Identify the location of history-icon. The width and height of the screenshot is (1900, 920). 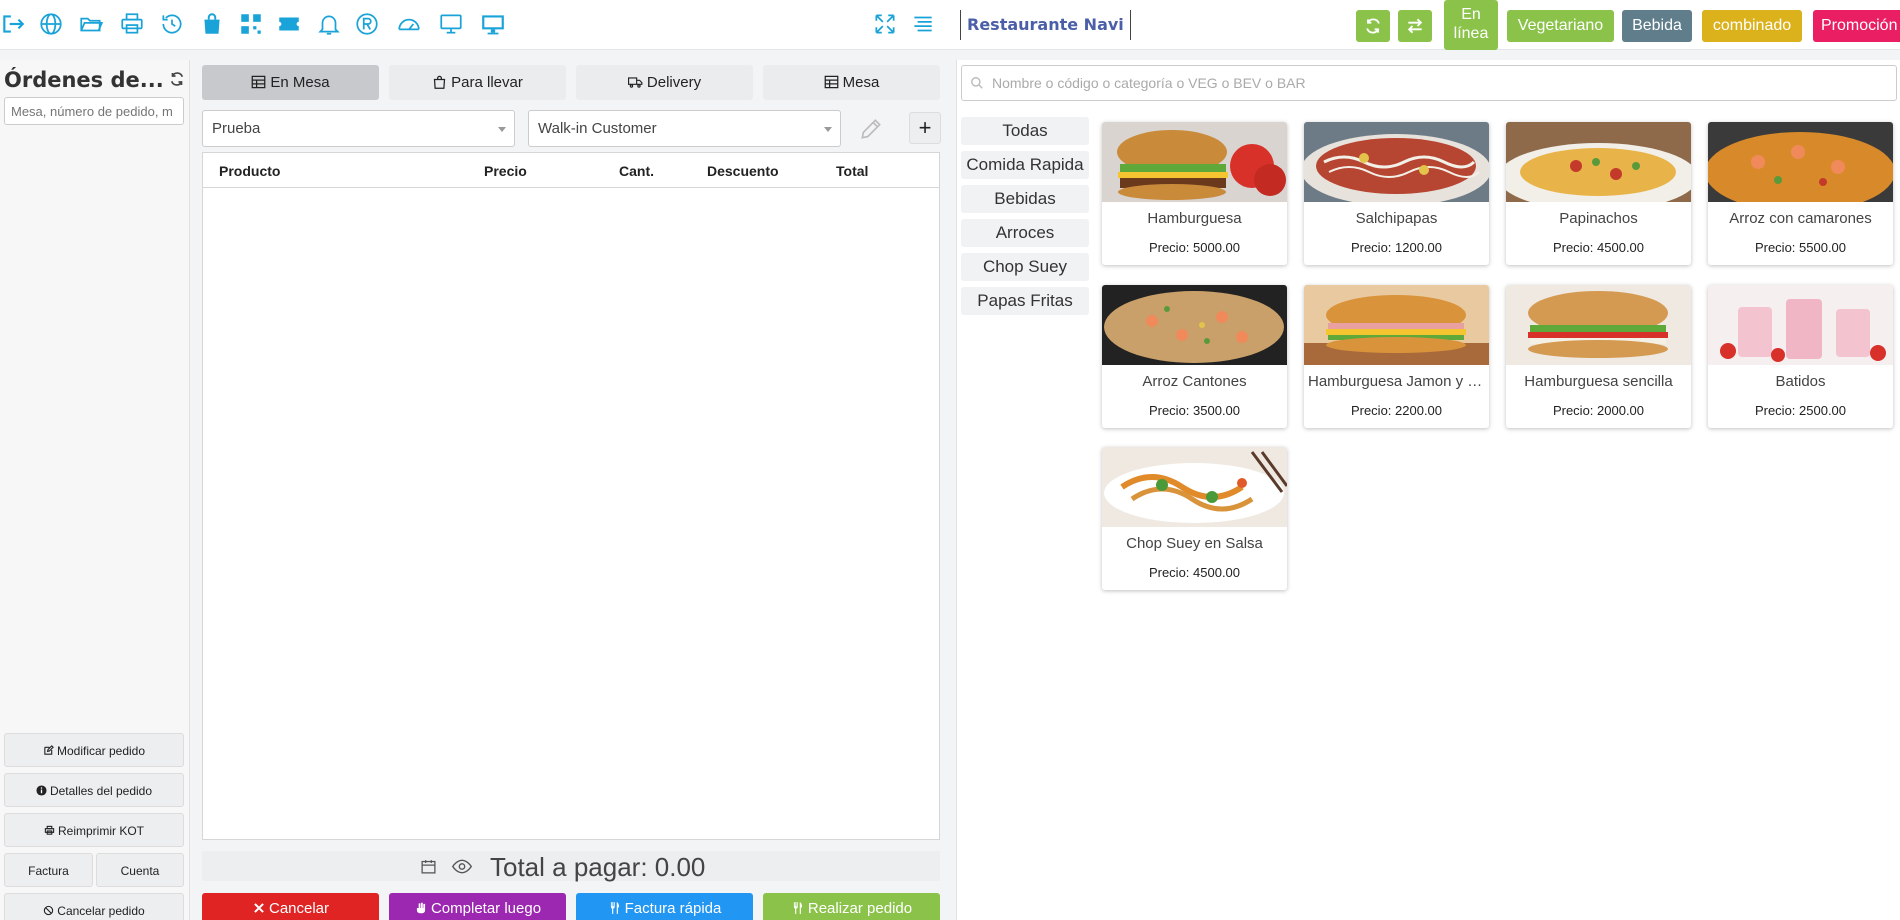
(172, 24).